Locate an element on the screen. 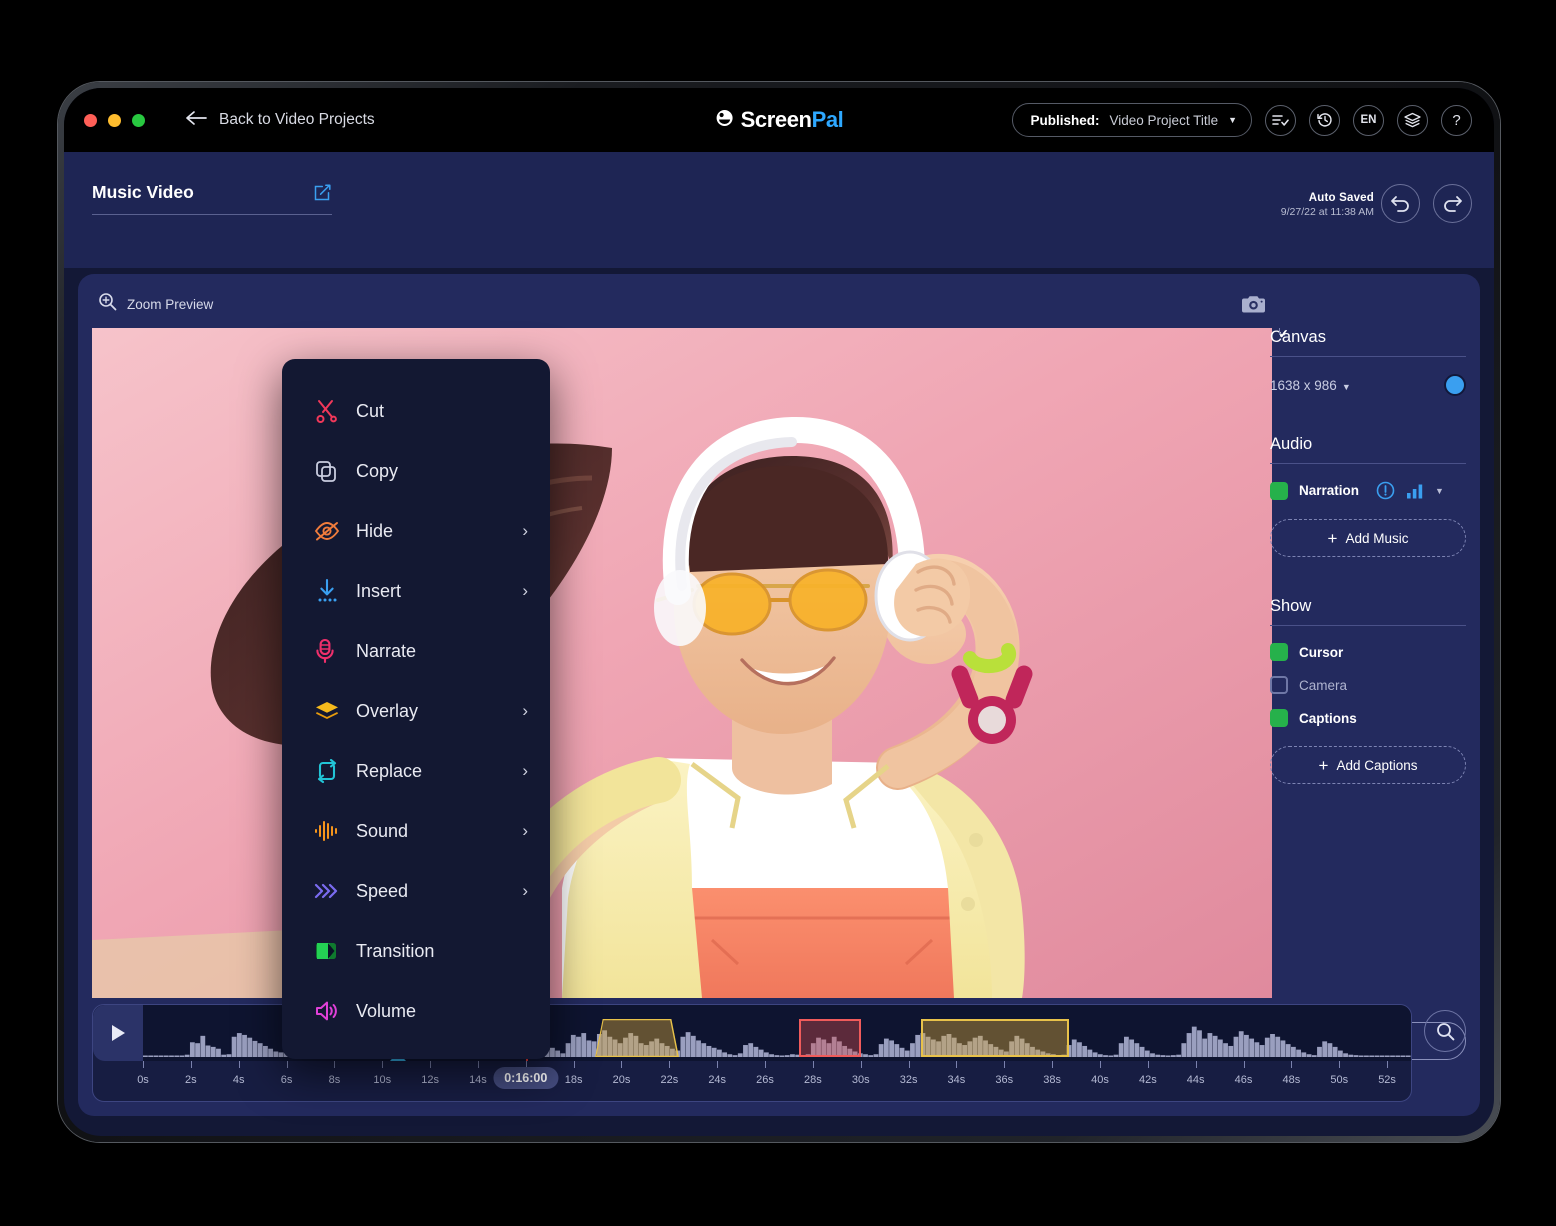  ruler-tick-label: 50s is located at coordinates (1339, 1080).